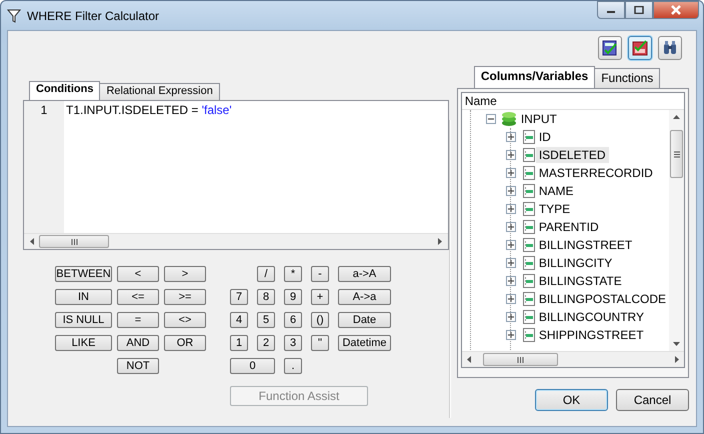  I want to click on operator-button: BETWEEN, so click(83, 274).